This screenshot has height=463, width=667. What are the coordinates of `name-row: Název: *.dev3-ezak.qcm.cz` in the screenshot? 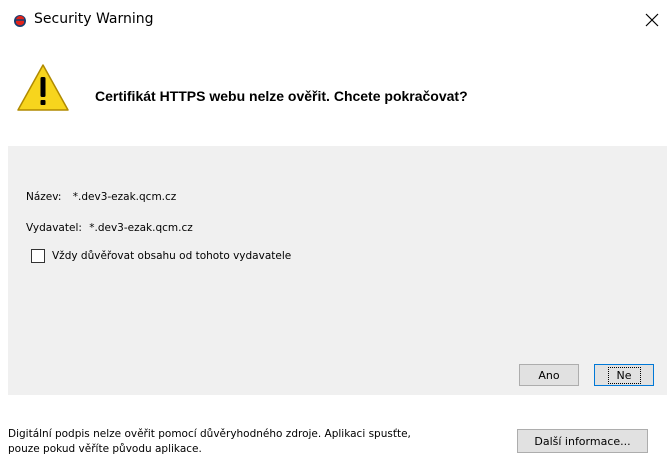 It's located at (101, 197).